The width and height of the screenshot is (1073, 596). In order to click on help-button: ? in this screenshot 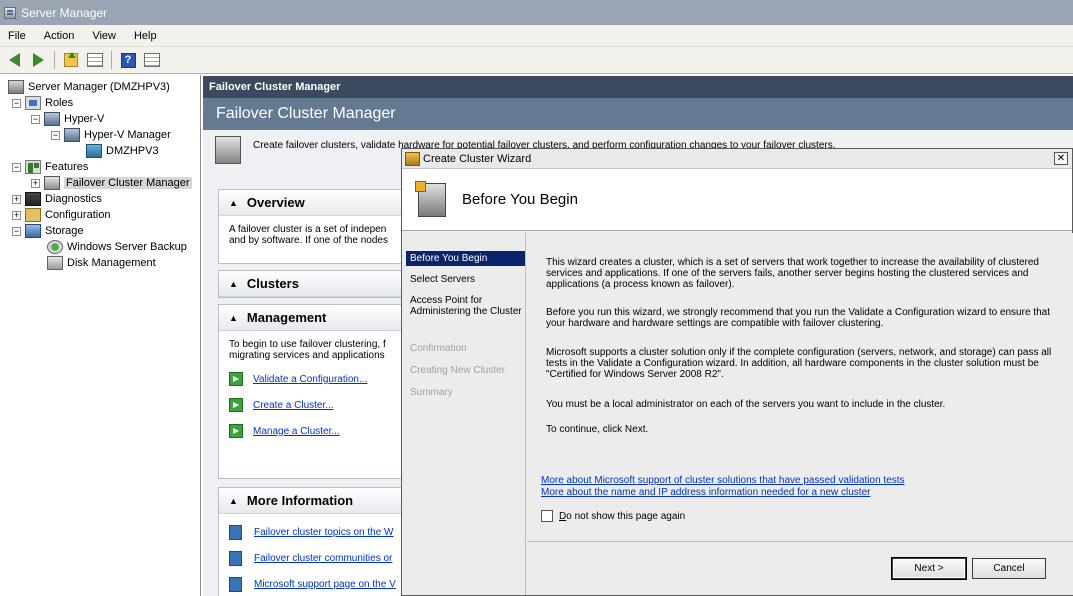, I will do `click(128, 60)`.